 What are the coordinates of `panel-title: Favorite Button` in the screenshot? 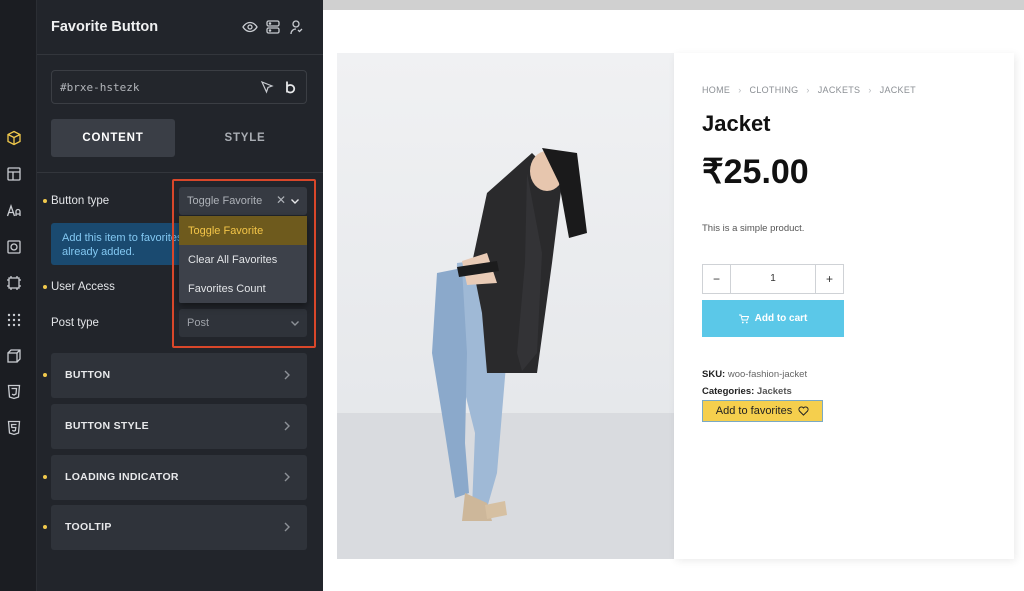 It's located at (105, 27).